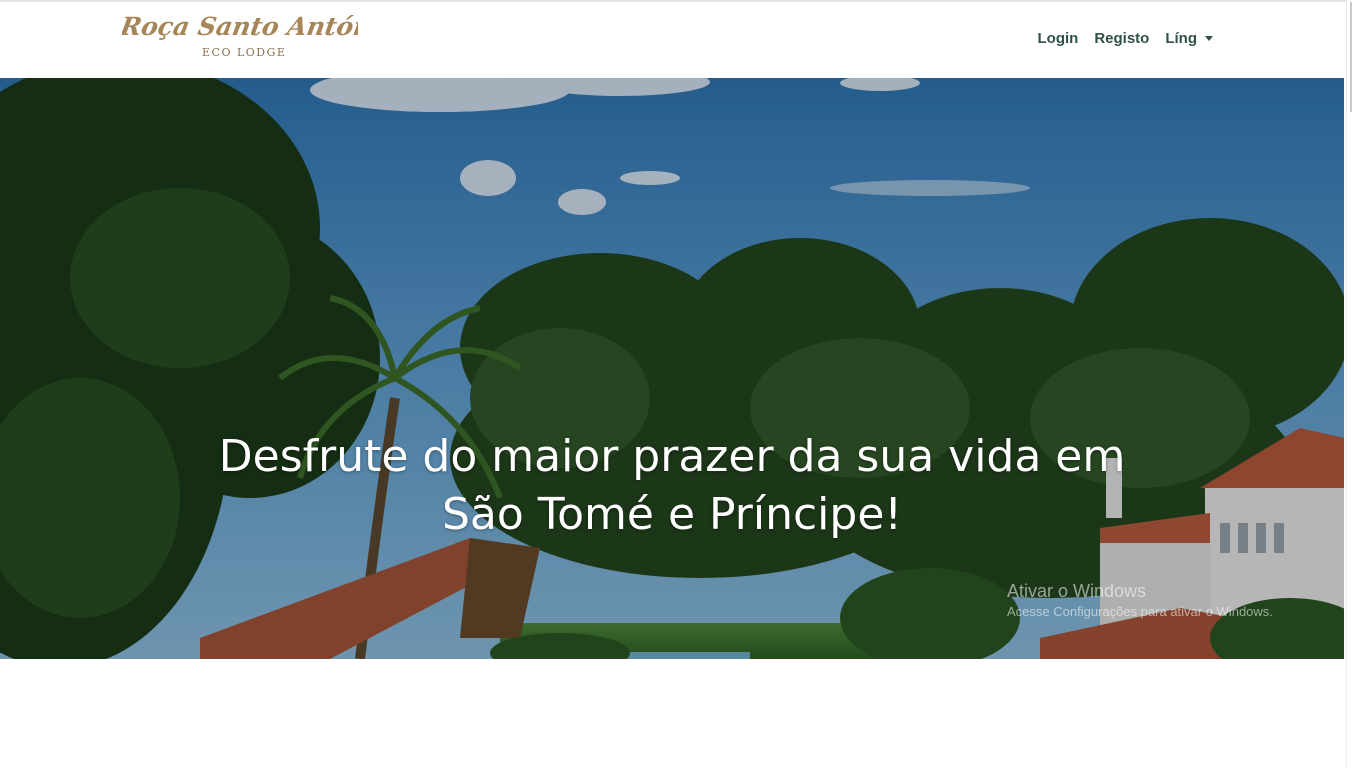  I want to click on watermark-title: Ativar o Windows, so click(1077, 591).